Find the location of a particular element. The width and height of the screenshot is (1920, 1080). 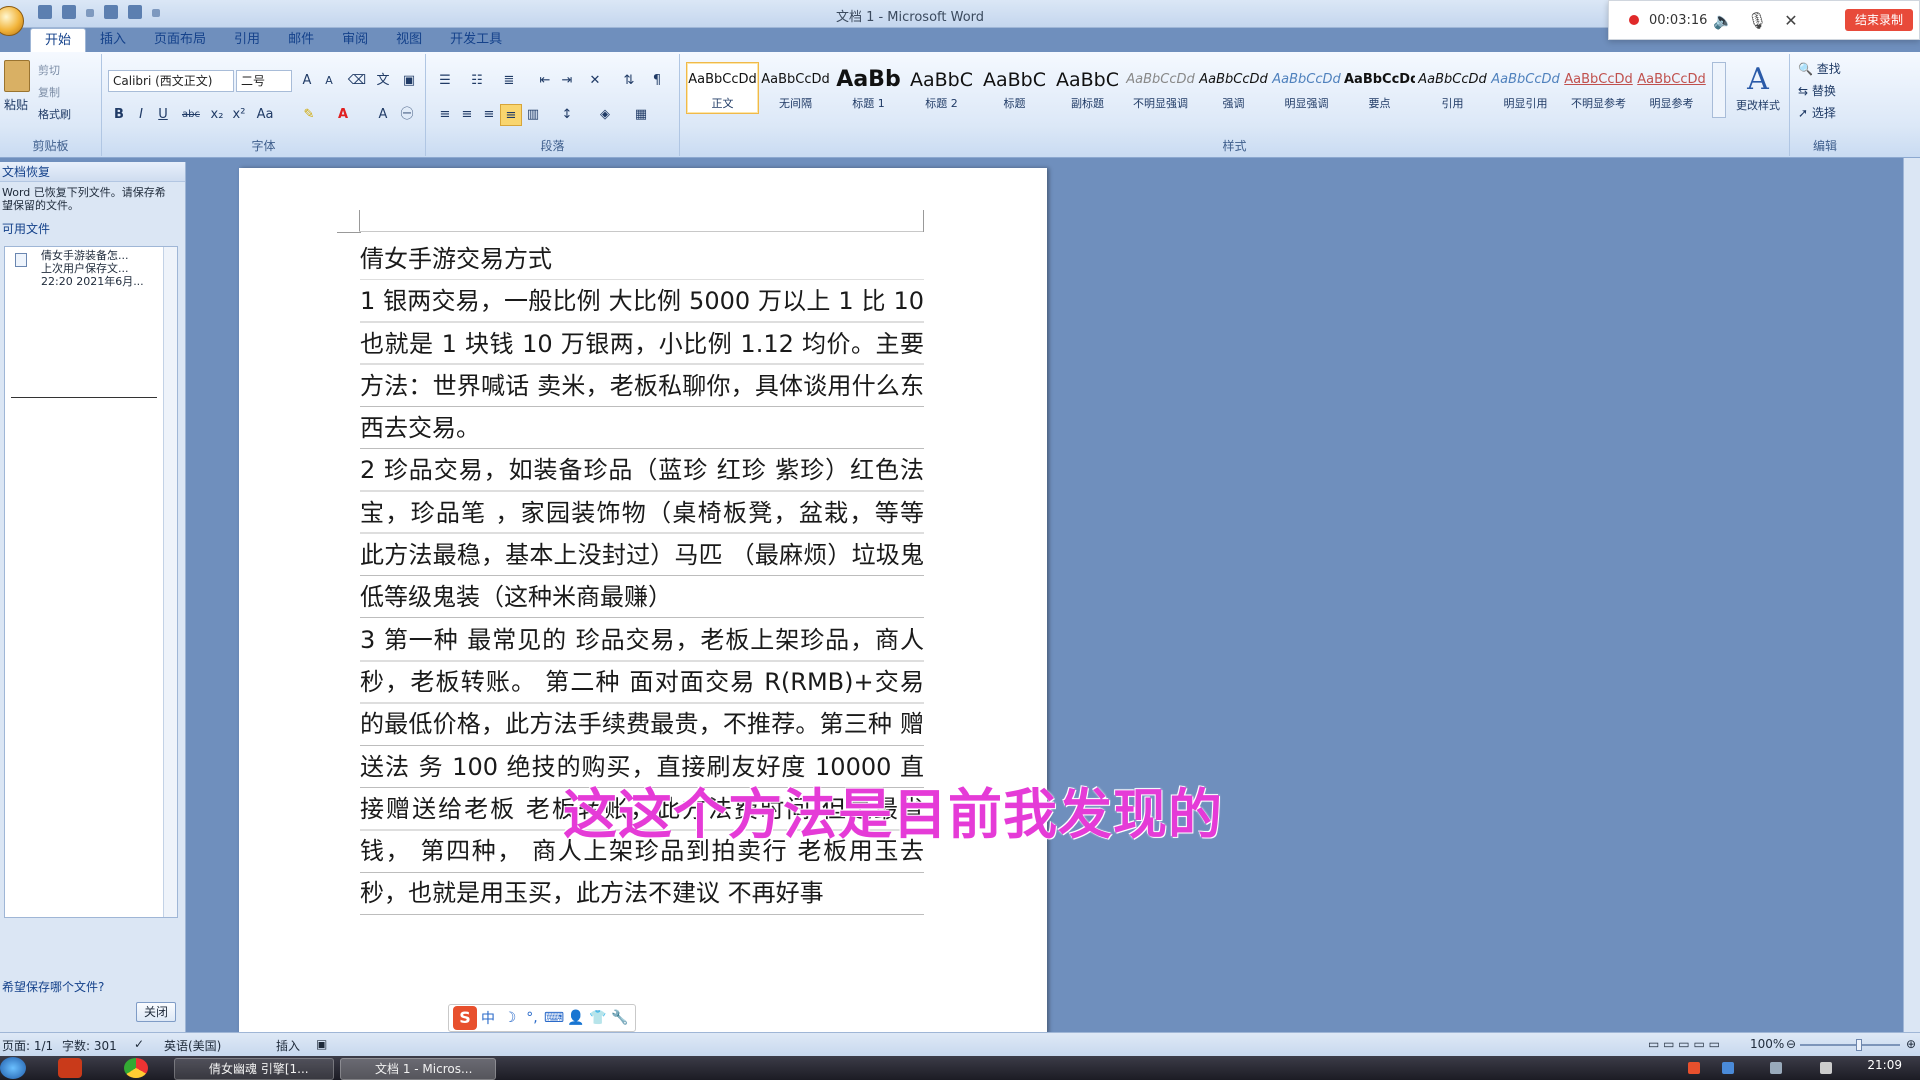

line-spacing-icon: ↕ is located at coordinates (567, 115).